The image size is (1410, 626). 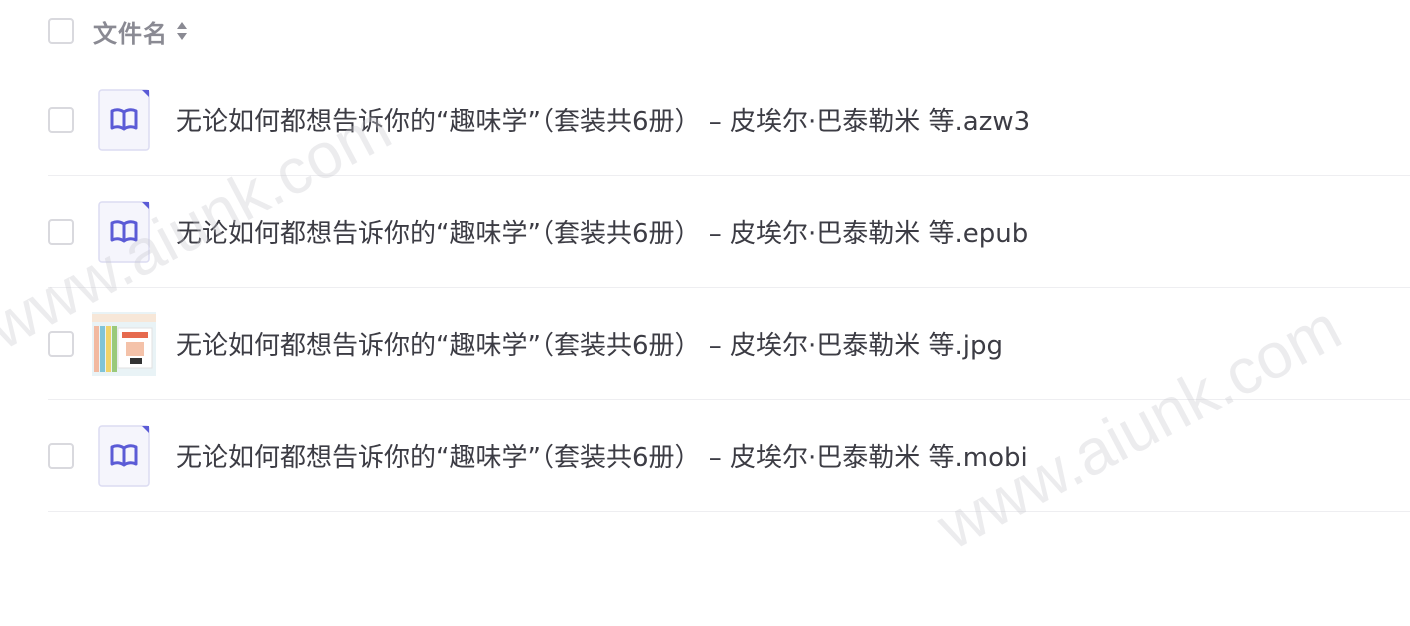 I want to click on select-all-checkbox, so click(x=61, y=31).